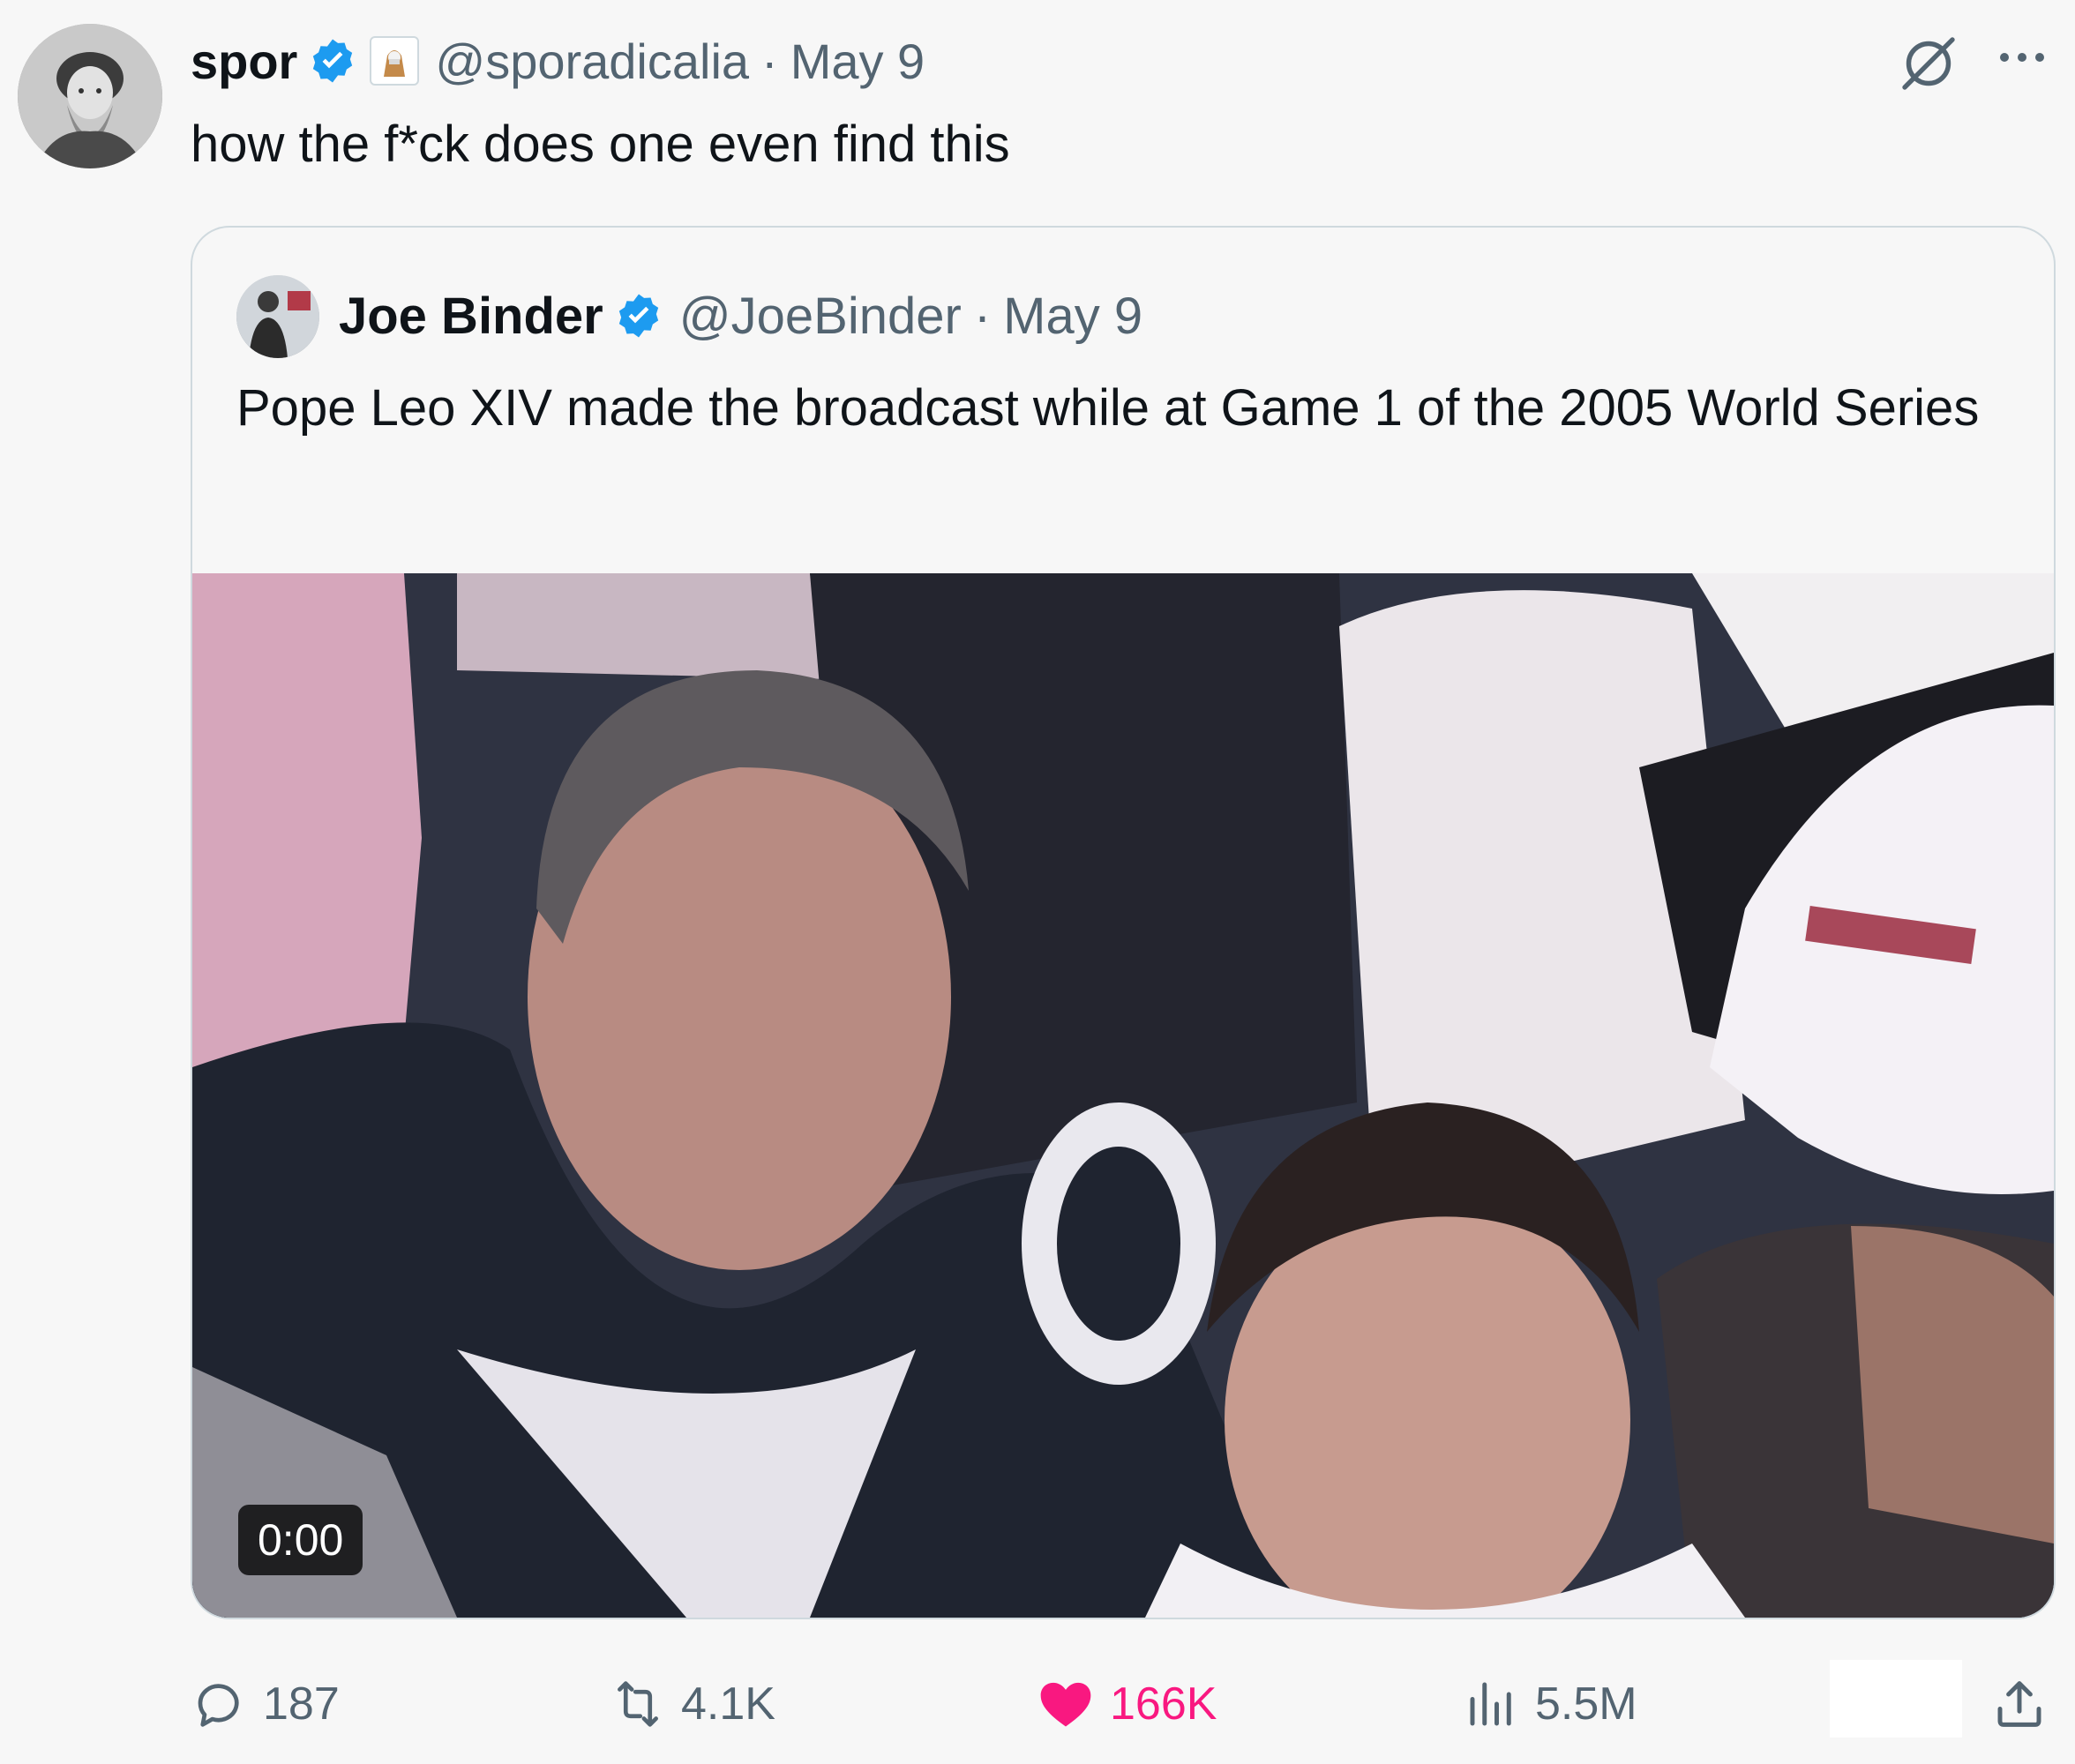 The width and height of the screenshot is (2075, 1764). I want to click on quoted-author-avatar, so click(277, 316).